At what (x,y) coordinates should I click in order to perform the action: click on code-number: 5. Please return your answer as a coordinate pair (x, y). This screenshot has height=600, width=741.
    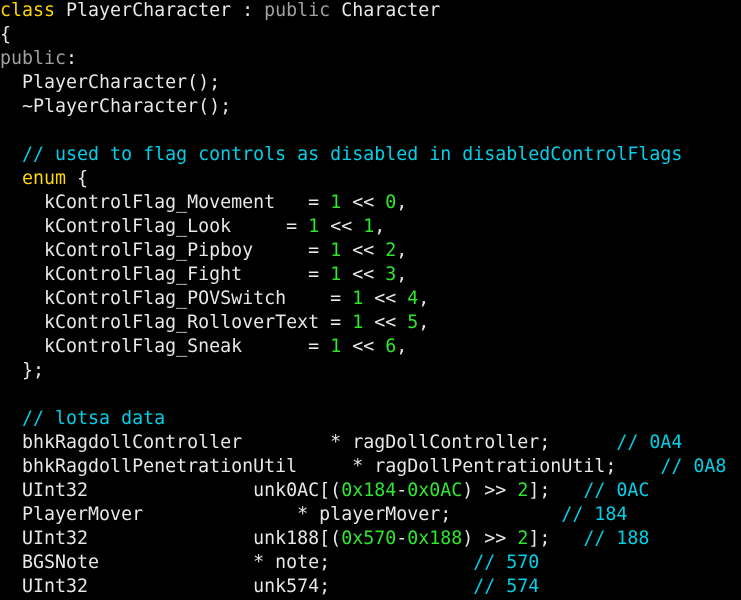
    Looking at the image, I should click on (413, 322).